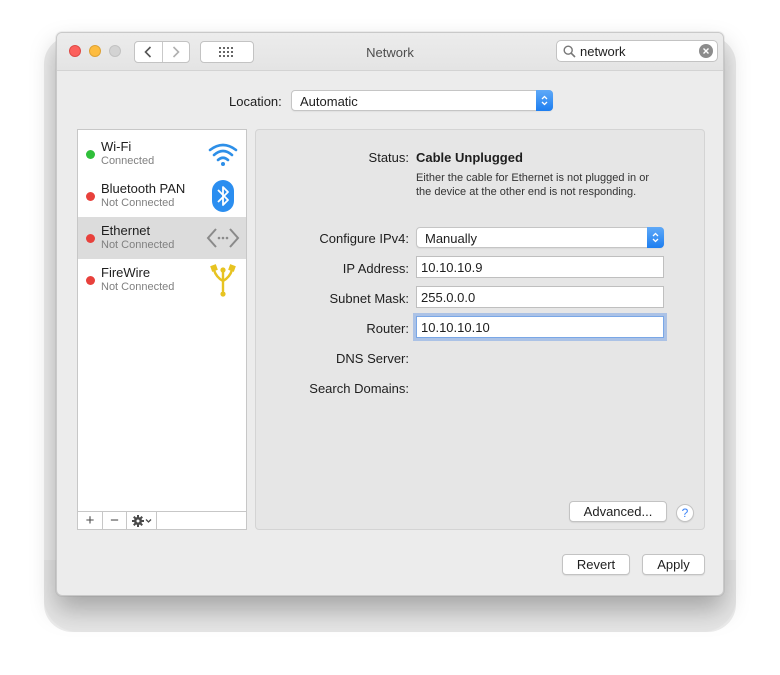 This screenshot has height=675, width=780. I want to click on configure-ipv4-label: Configure IPv4:, so click(364, 238).